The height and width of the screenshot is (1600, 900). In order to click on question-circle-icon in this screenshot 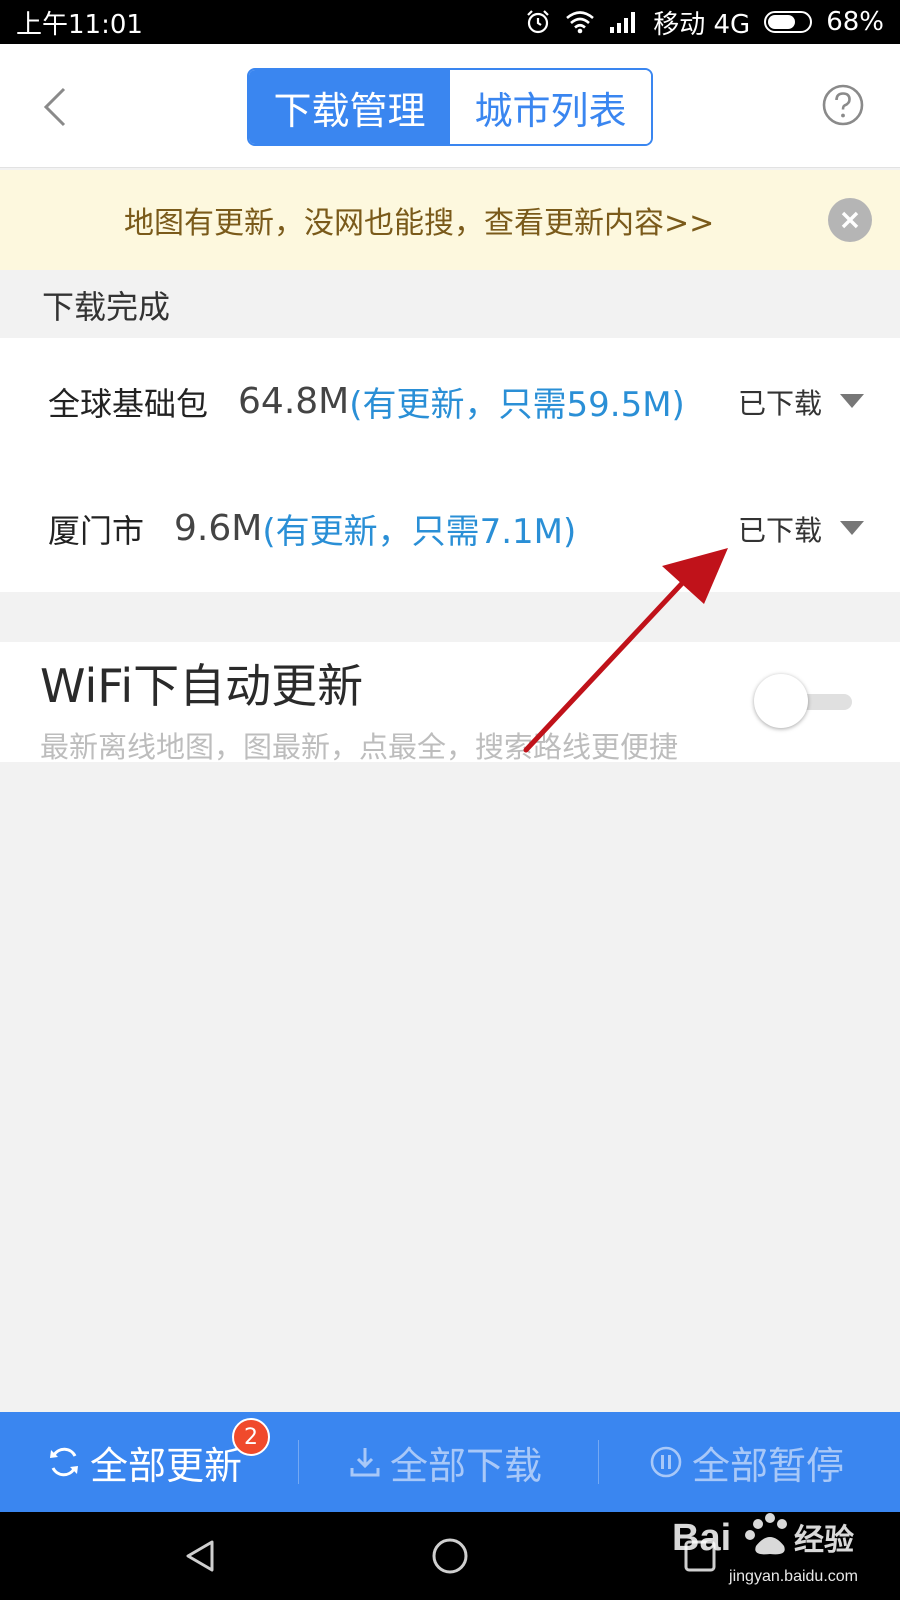, I will do `click(843, 105)`.